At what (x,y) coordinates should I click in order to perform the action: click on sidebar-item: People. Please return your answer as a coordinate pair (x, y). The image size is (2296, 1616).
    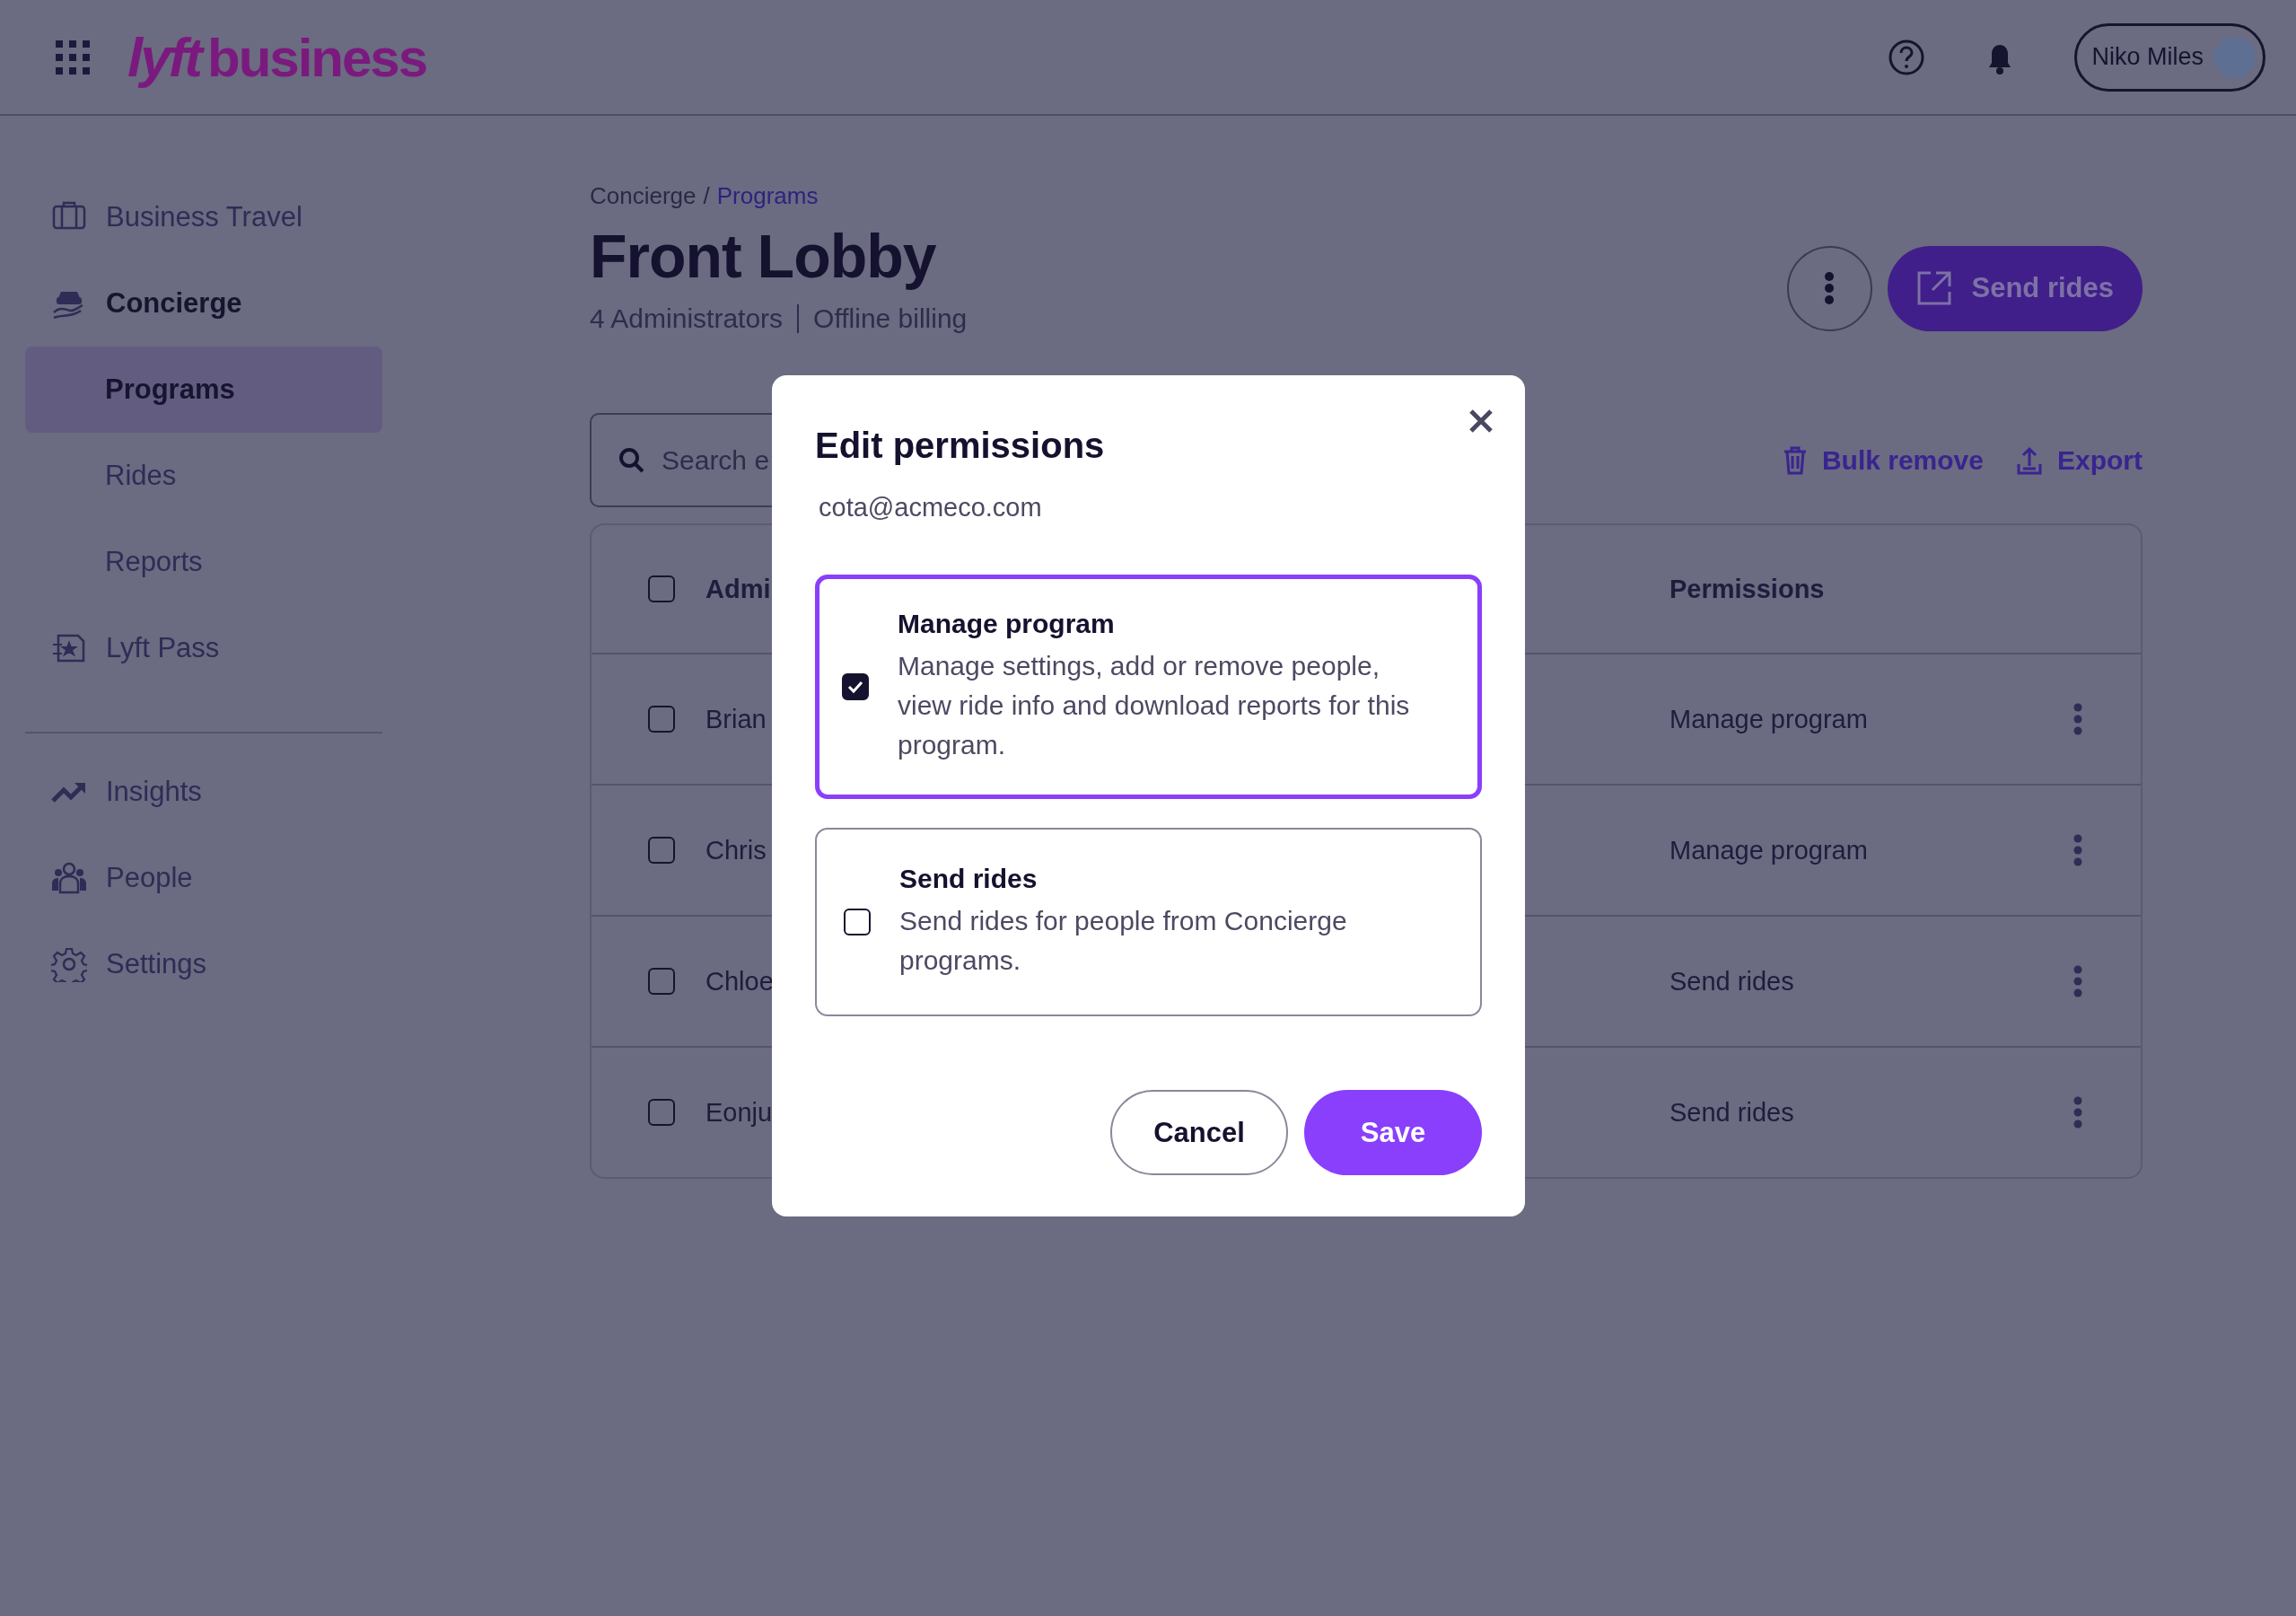
    Looking at the image, I should click on (203, 878).